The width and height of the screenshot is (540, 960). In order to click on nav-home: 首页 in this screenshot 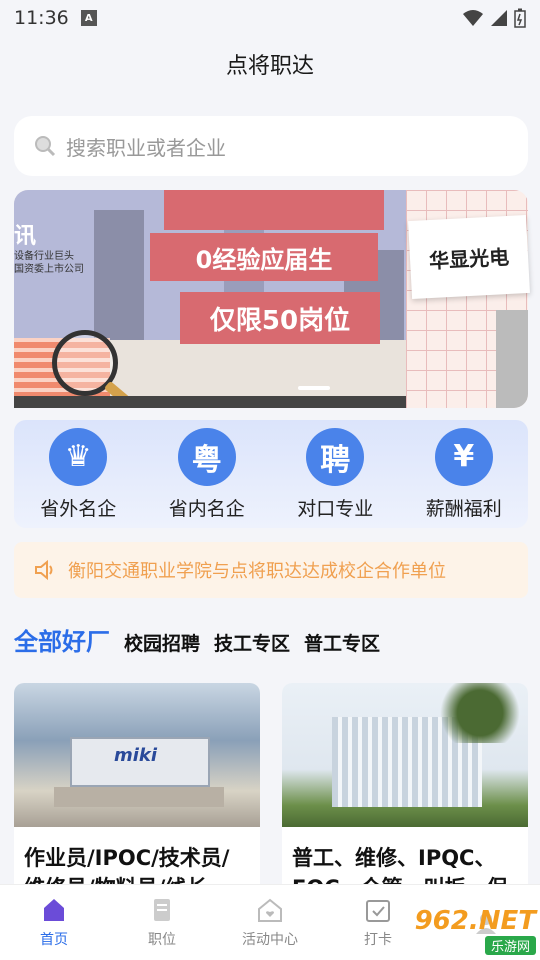, I will do `click(54, 923)`.